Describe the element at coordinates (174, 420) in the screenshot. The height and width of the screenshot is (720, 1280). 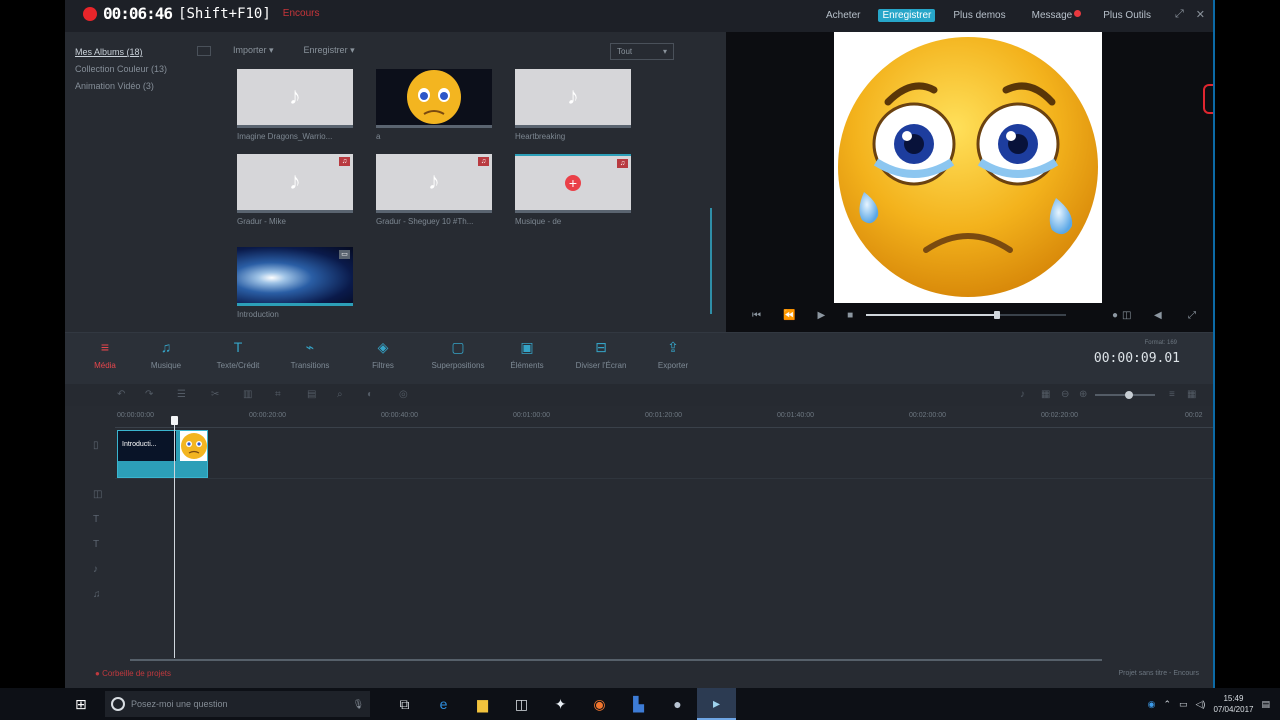
I see `playhead-handle` at that location.